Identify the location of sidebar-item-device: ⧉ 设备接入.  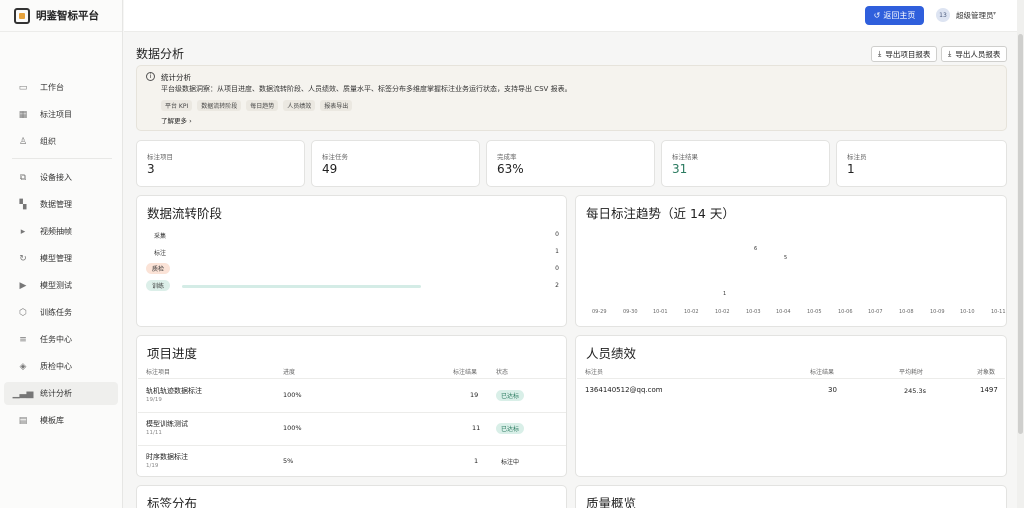
(61, 177).